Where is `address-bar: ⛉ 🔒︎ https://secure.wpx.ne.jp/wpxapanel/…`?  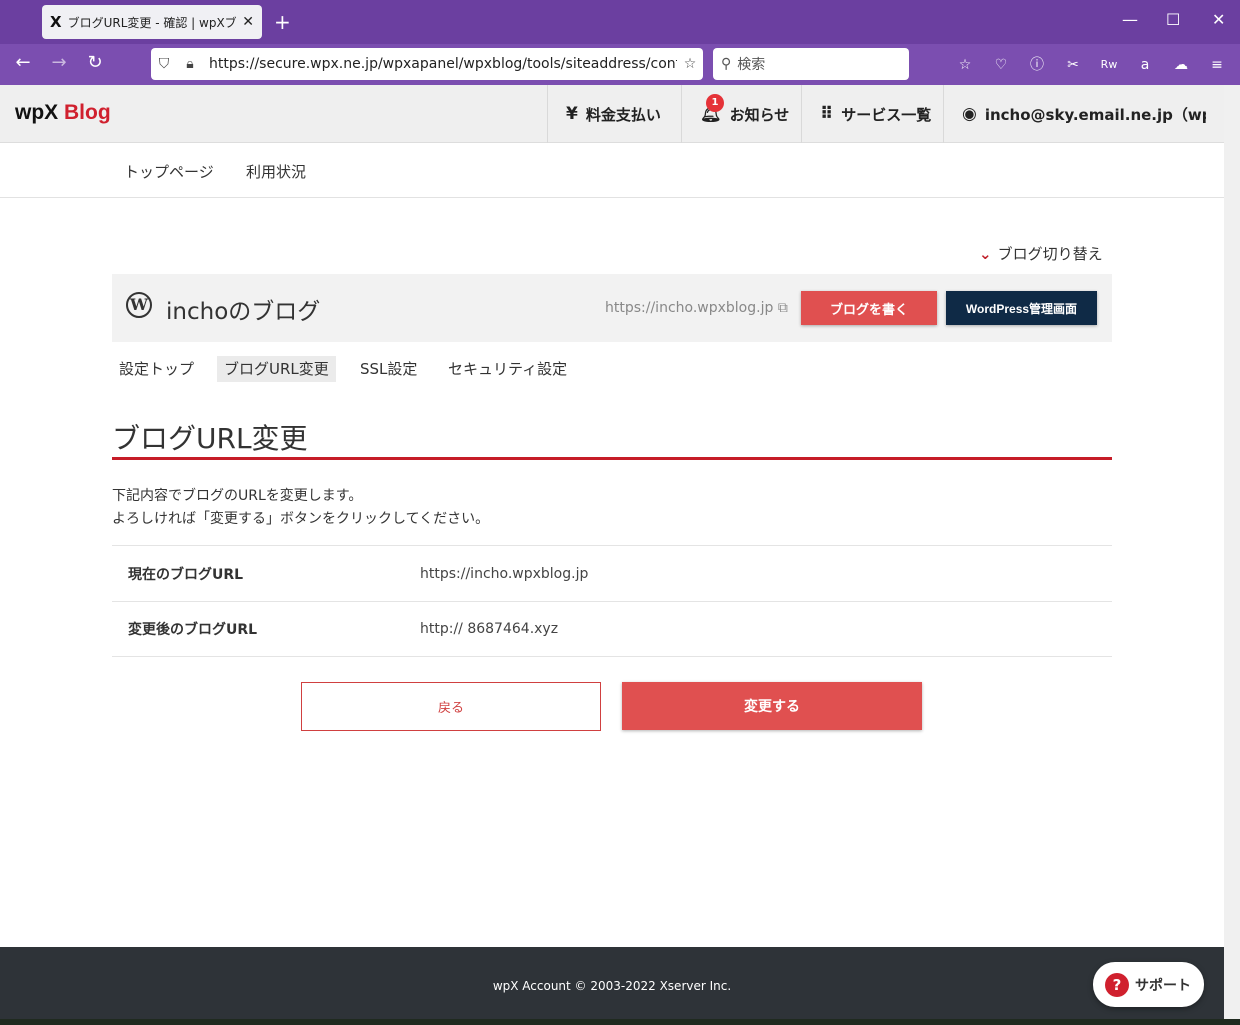 address-bar: ⛉ 🔒︎ https://secure.wpx.ne.jp/wpxapanel/… is located at coordinates (427, 64).